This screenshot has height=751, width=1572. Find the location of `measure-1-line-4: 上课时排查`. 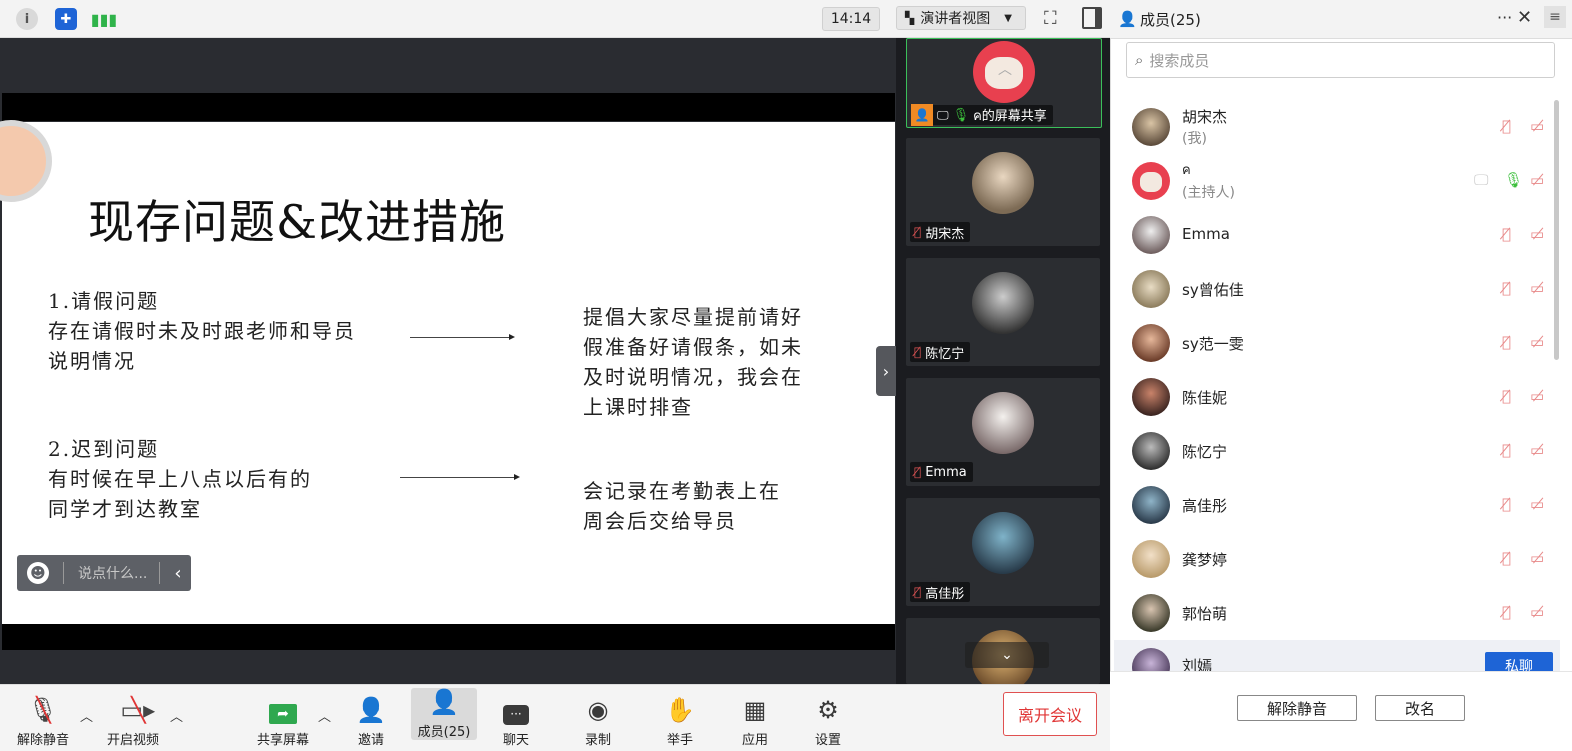

measure-1-line-4: 上课时排查 is located at coordinates (638, 407).